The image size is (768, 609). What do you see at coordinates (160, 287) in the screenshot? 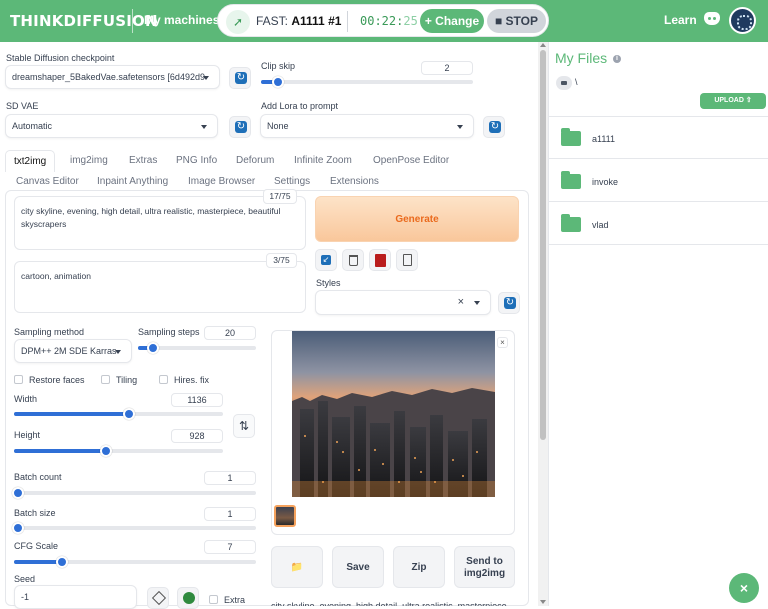
I see `negative-prompt-textarea: cartoon, animation` at bounding box center [160, 287].